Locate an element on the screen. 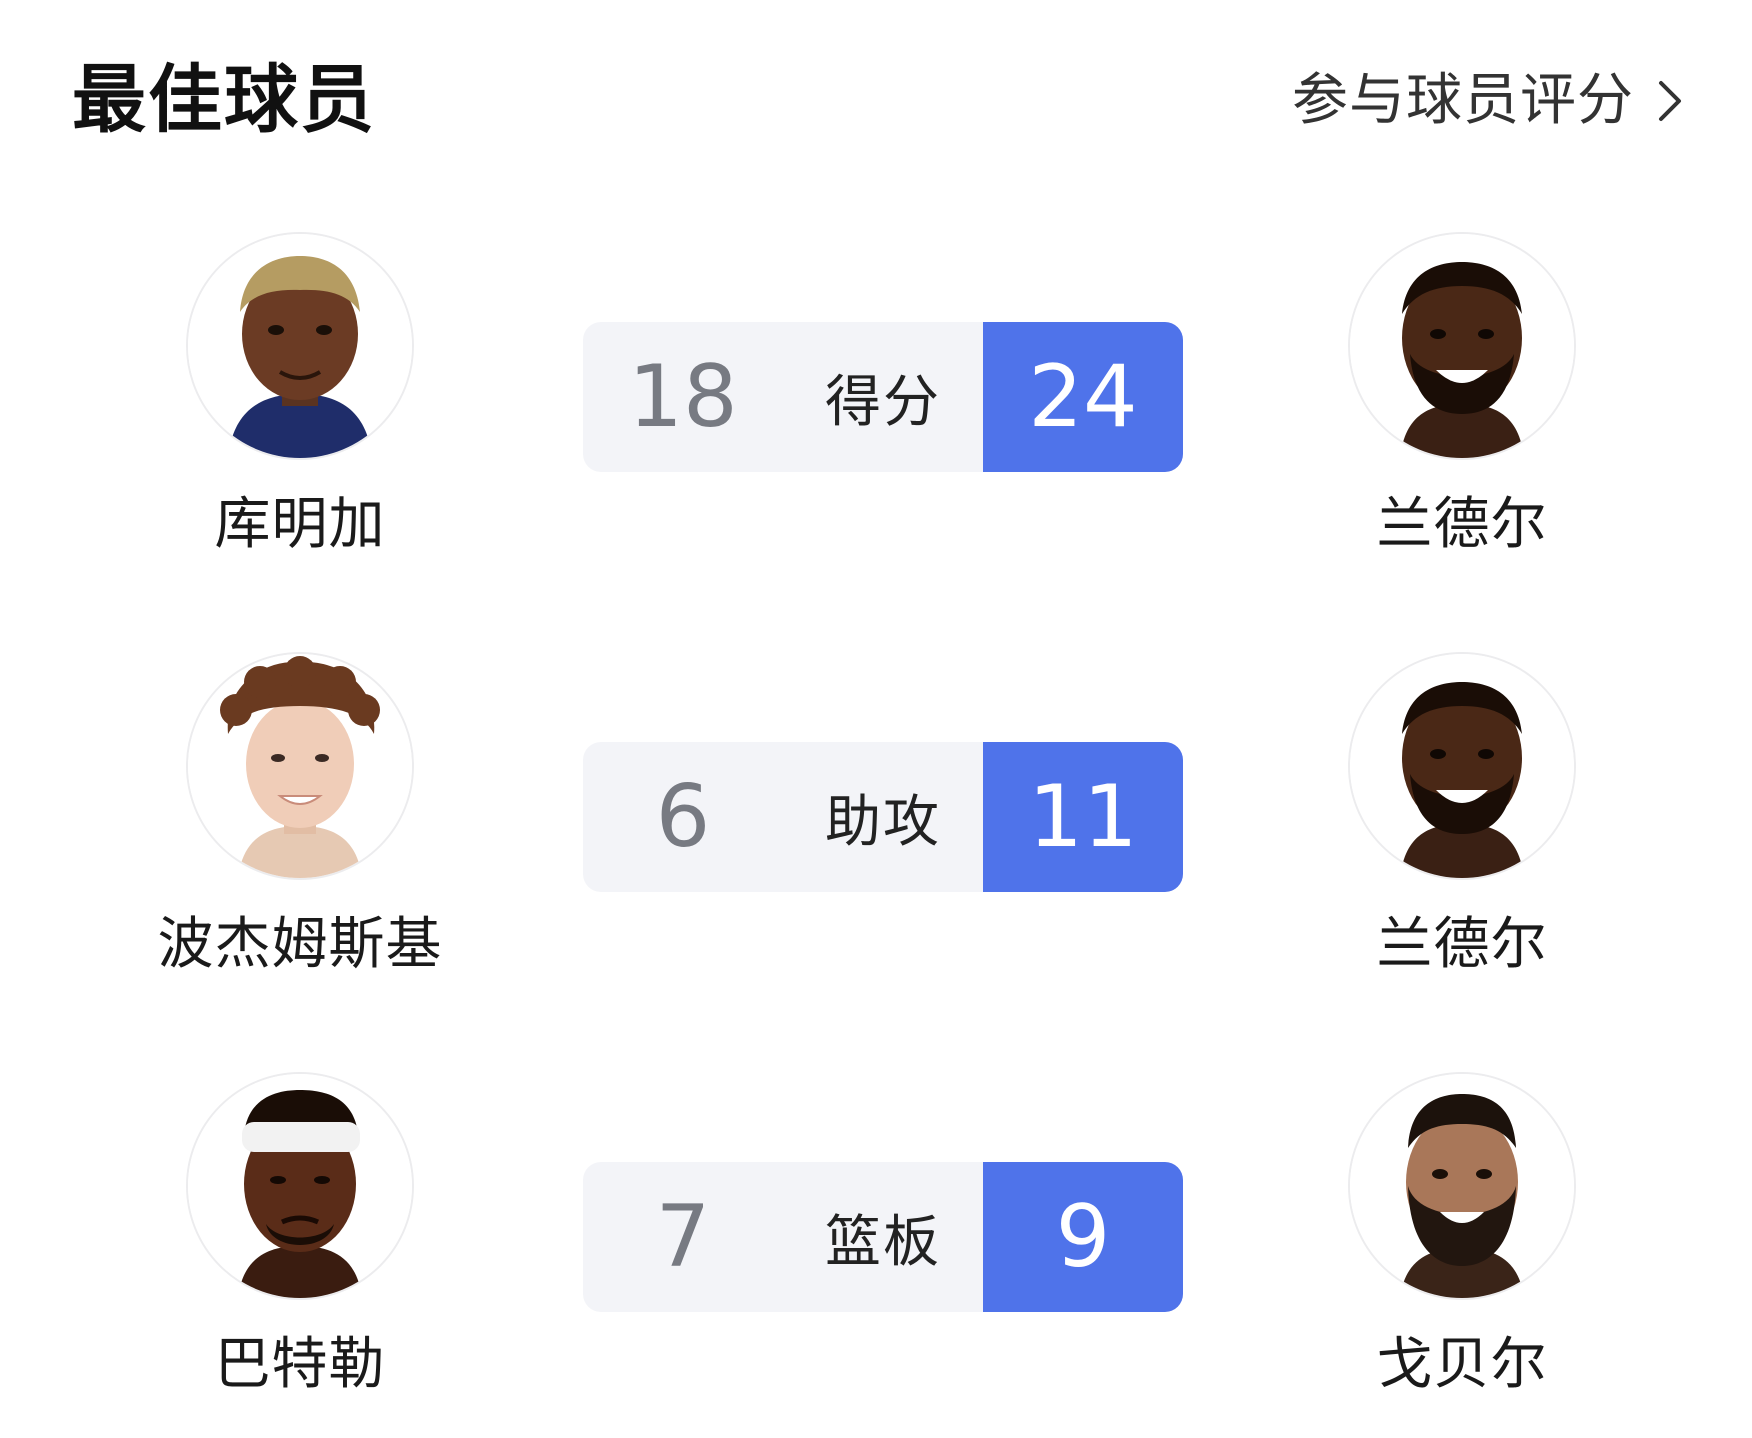 This screenshot has width=1752, height=1438. stat-comparison-bar: 18 得分 24 is located at coordinates (883, 397).